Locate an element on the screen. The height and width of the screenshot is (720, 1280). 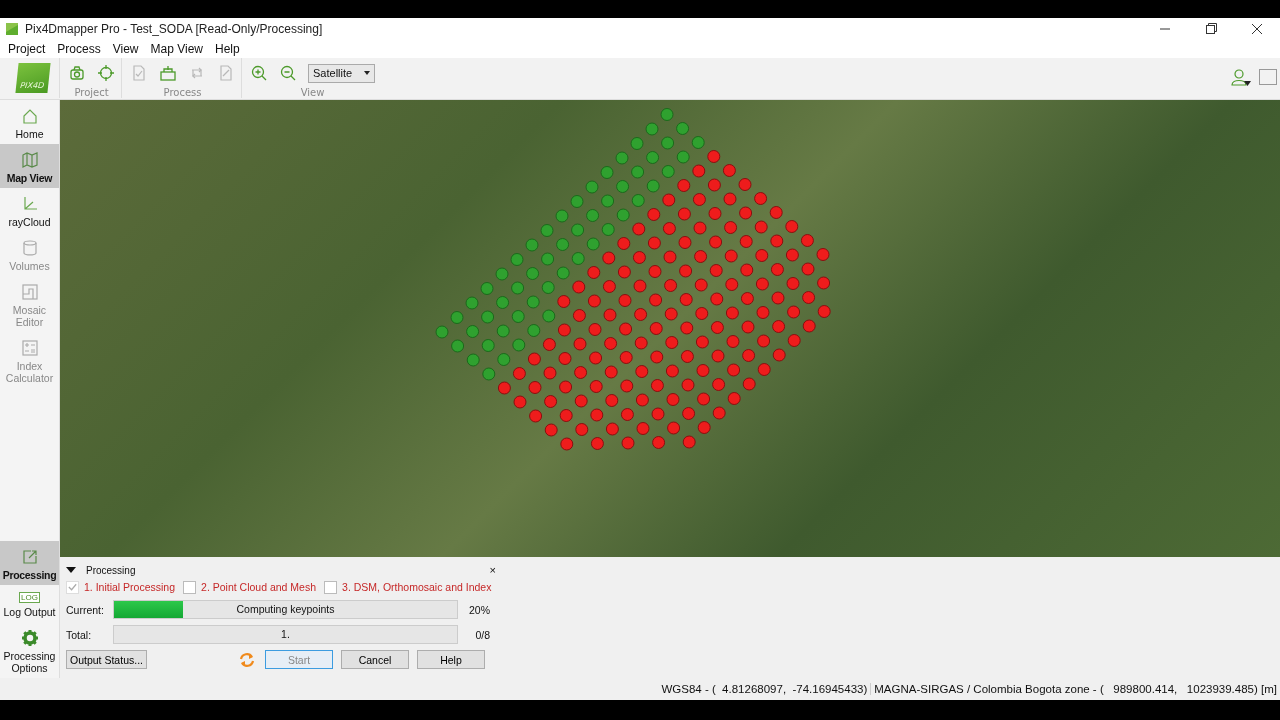
progress-text: Computing keypoints is located at coordinates (285, 609).